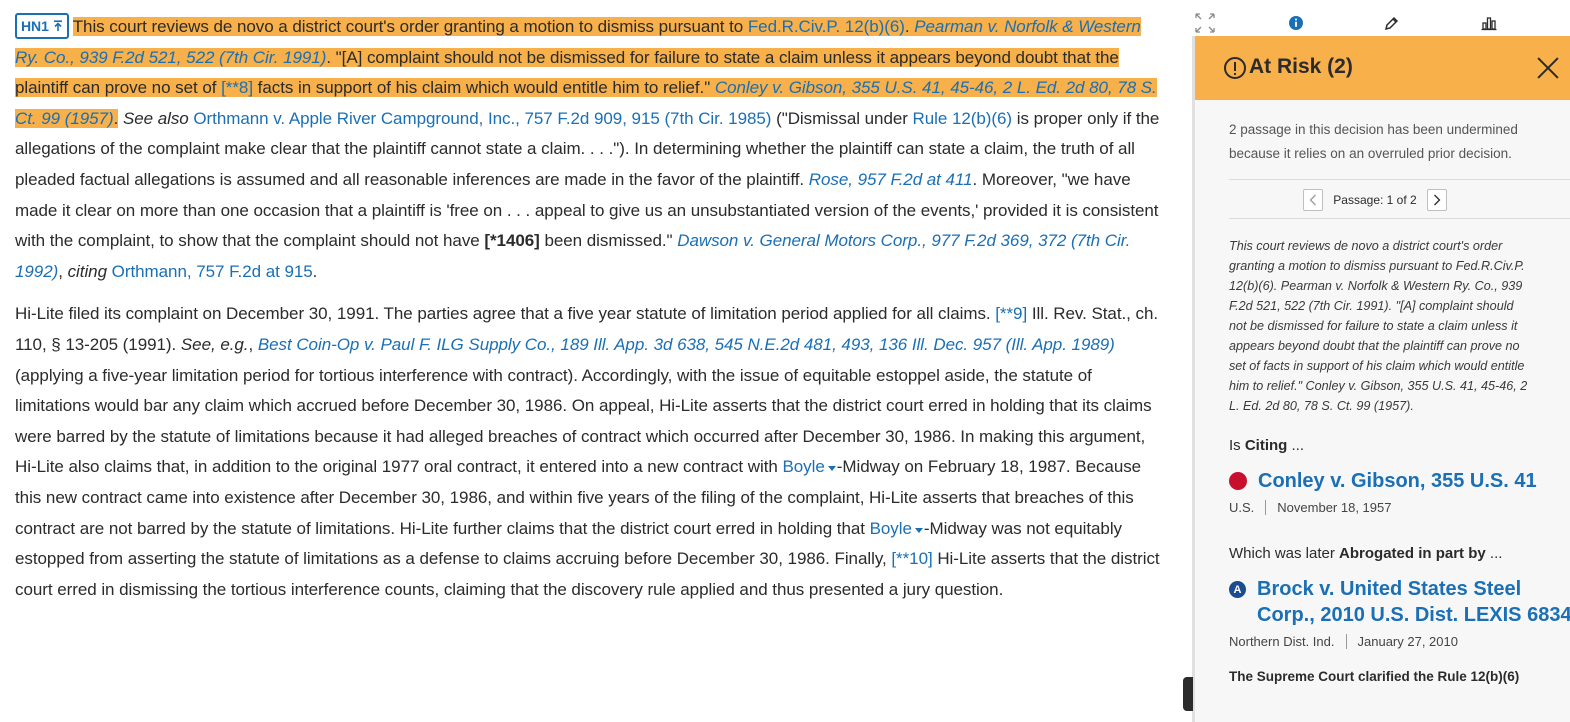  Describe the element at coordinates (237, 87) in the screenshot. I see `page-marker-8: [**8]` at that location.